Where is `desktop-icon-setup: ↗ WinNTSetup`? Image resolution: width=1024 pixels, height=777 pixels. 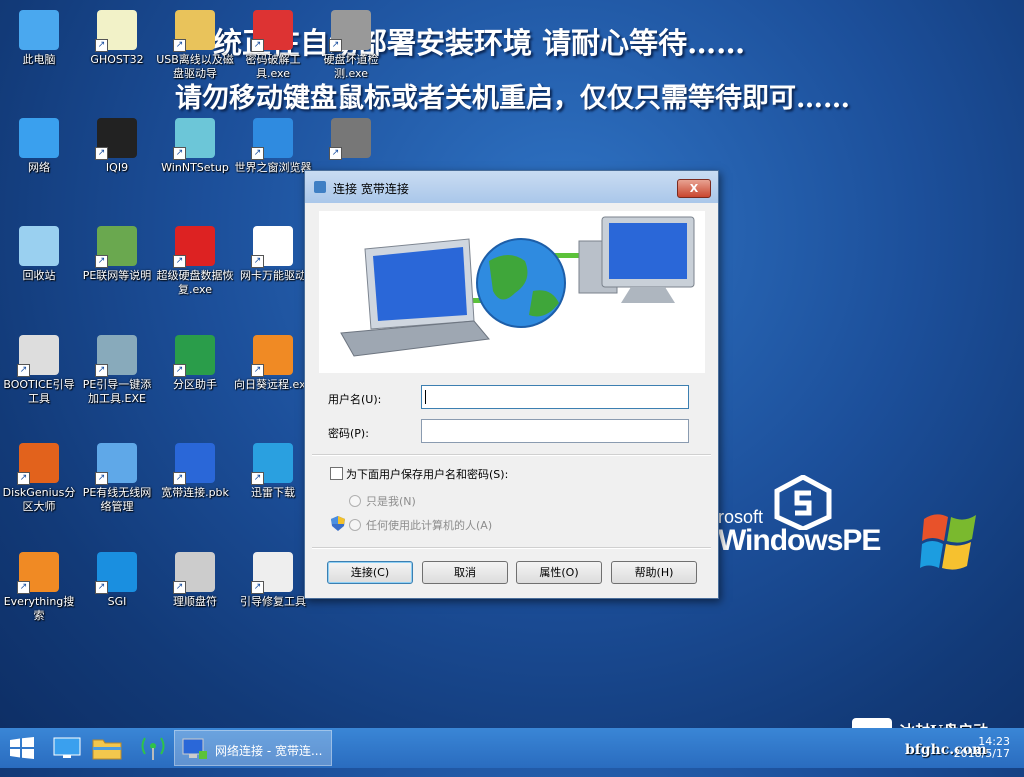
desktop-icon-setup: ↗ WinNTSetup is located at coordinates (195, 146).